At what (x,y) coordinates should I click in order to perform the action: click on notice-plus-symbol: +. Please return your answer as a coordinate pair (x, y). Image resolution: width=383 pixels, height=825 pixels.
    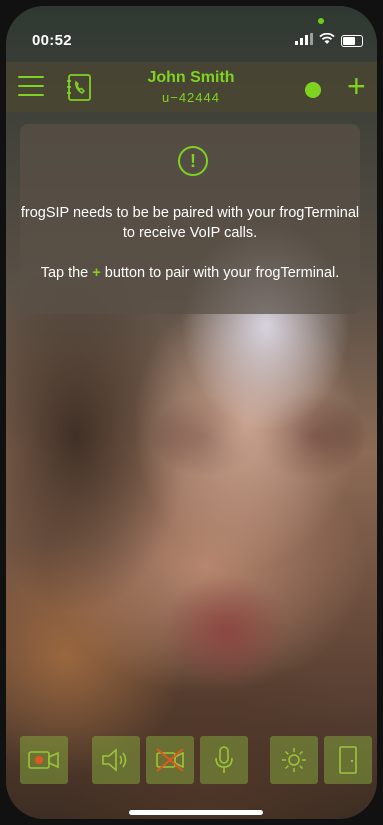
    Looking at the image, I should click on (96, 273).